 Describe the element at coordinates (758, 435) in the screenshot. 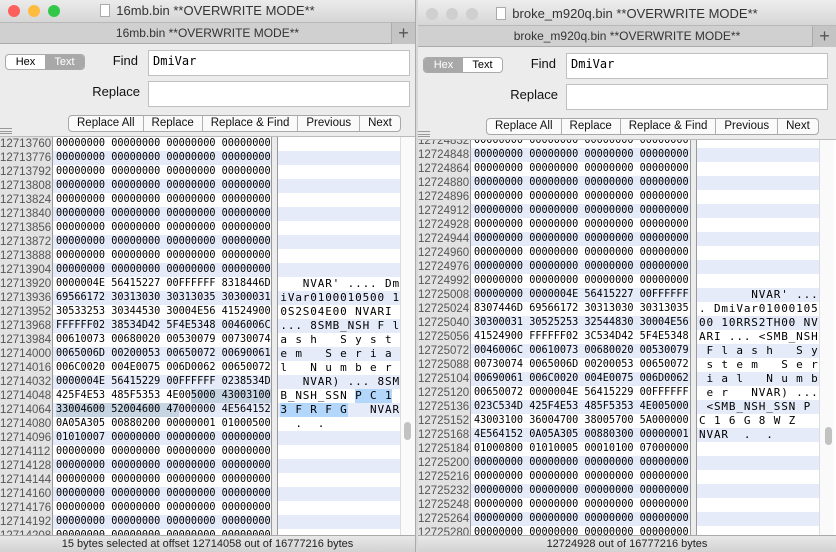

I see `text-cell: NVAR . .` at that location.